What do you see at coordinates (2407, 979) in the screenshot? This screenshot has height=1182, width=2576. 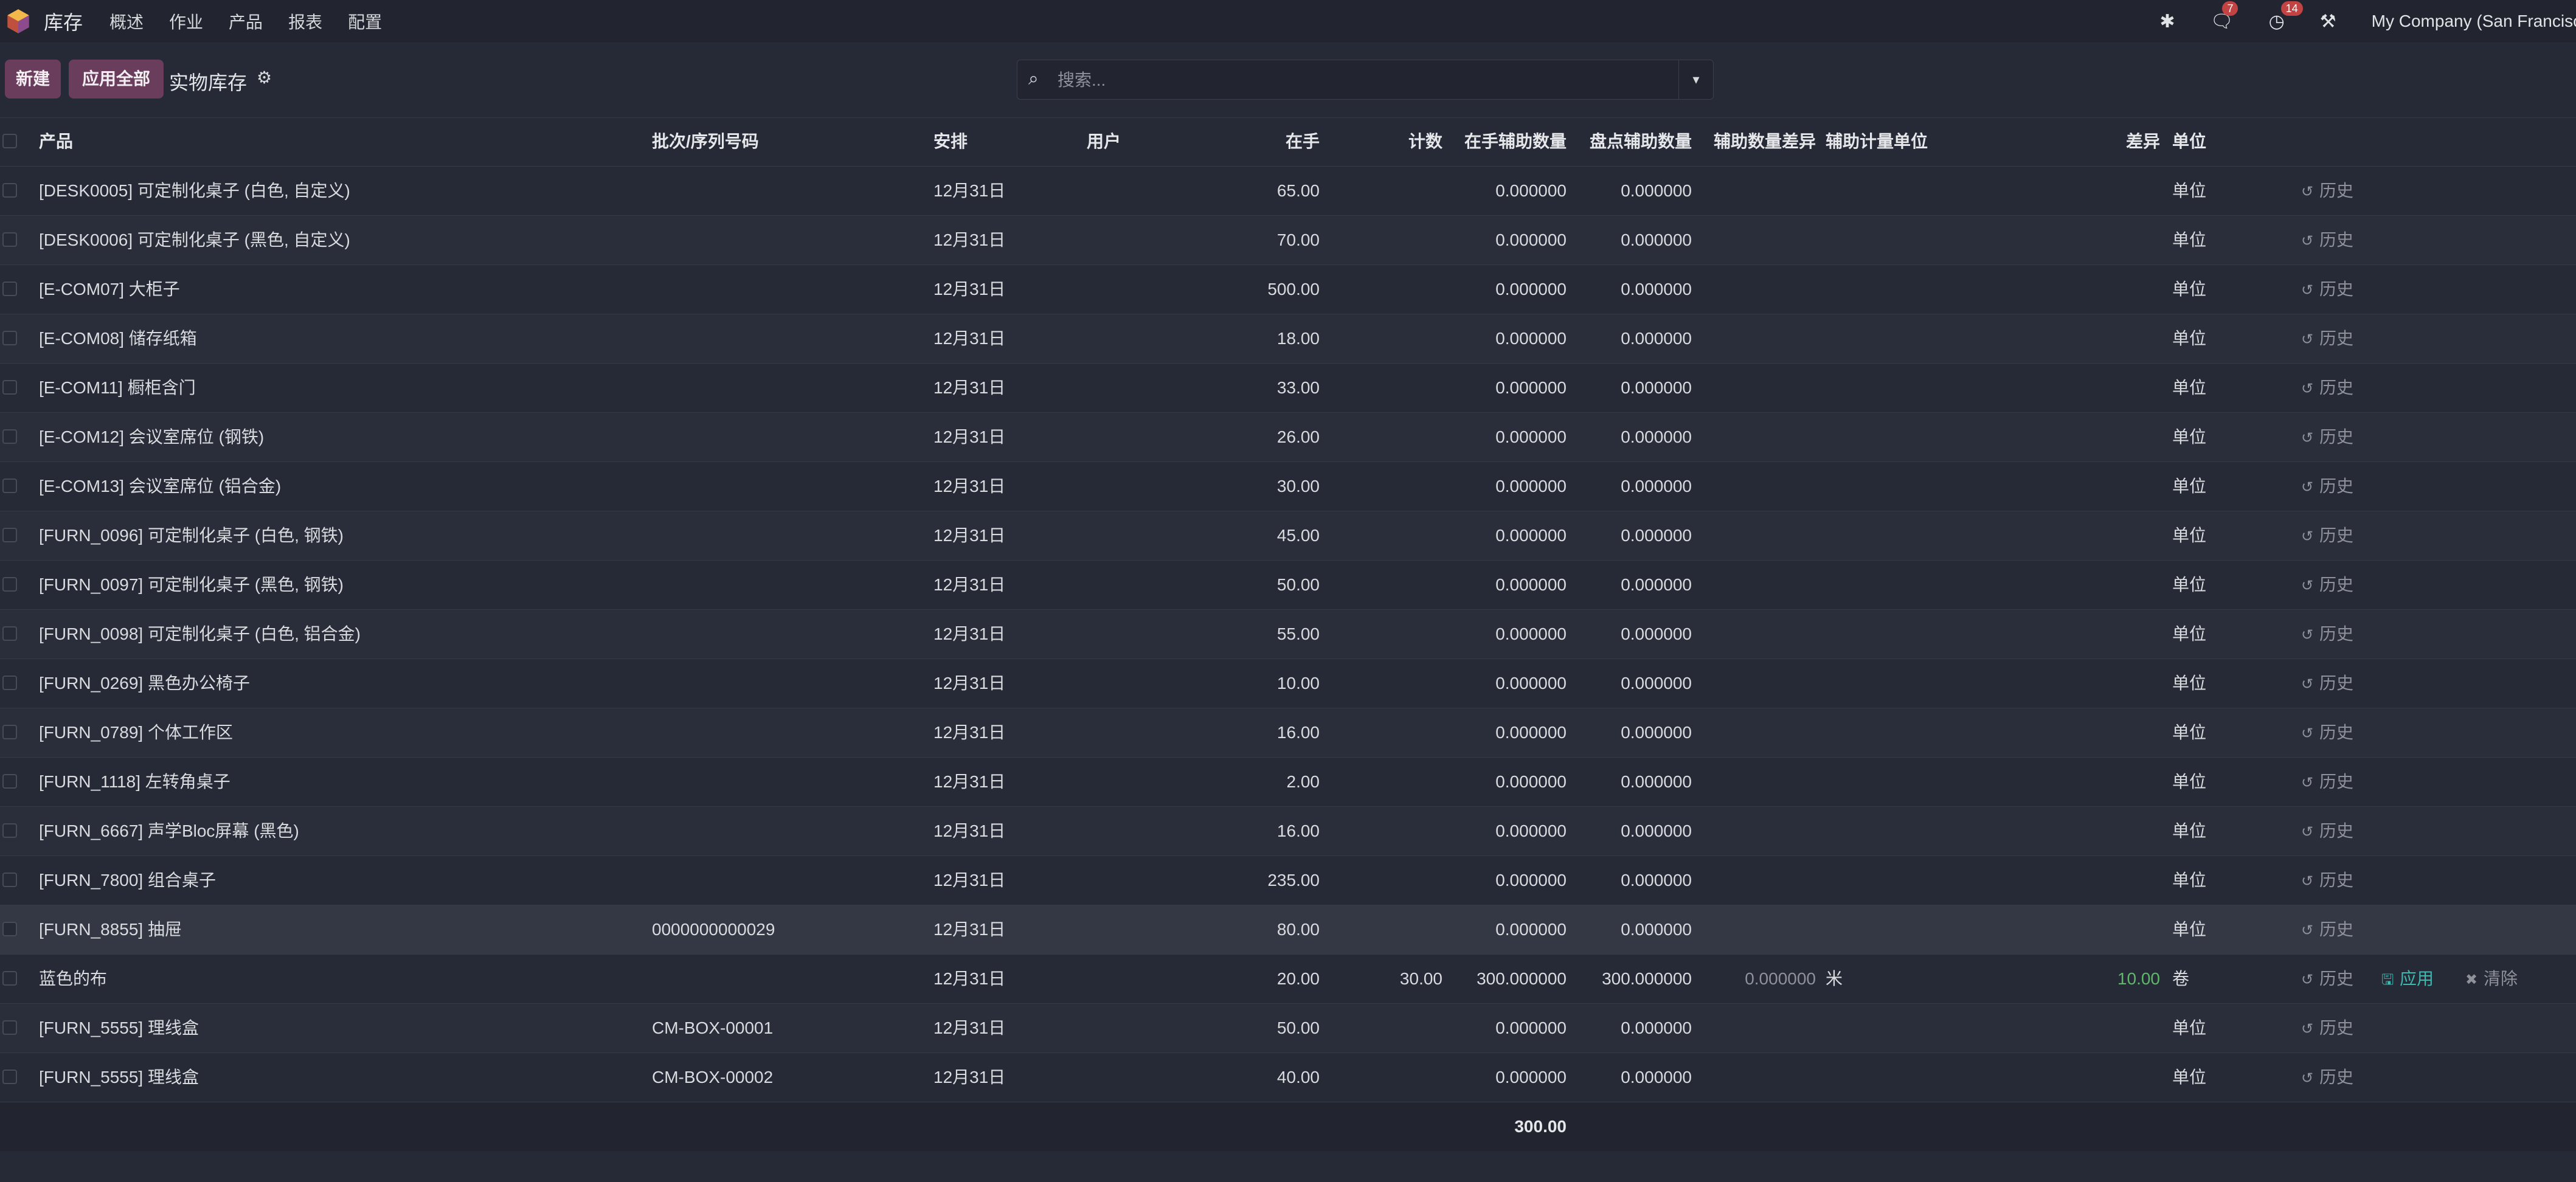 I see `apply-button: 🖫 应用` at bounding box center [2407, 979].